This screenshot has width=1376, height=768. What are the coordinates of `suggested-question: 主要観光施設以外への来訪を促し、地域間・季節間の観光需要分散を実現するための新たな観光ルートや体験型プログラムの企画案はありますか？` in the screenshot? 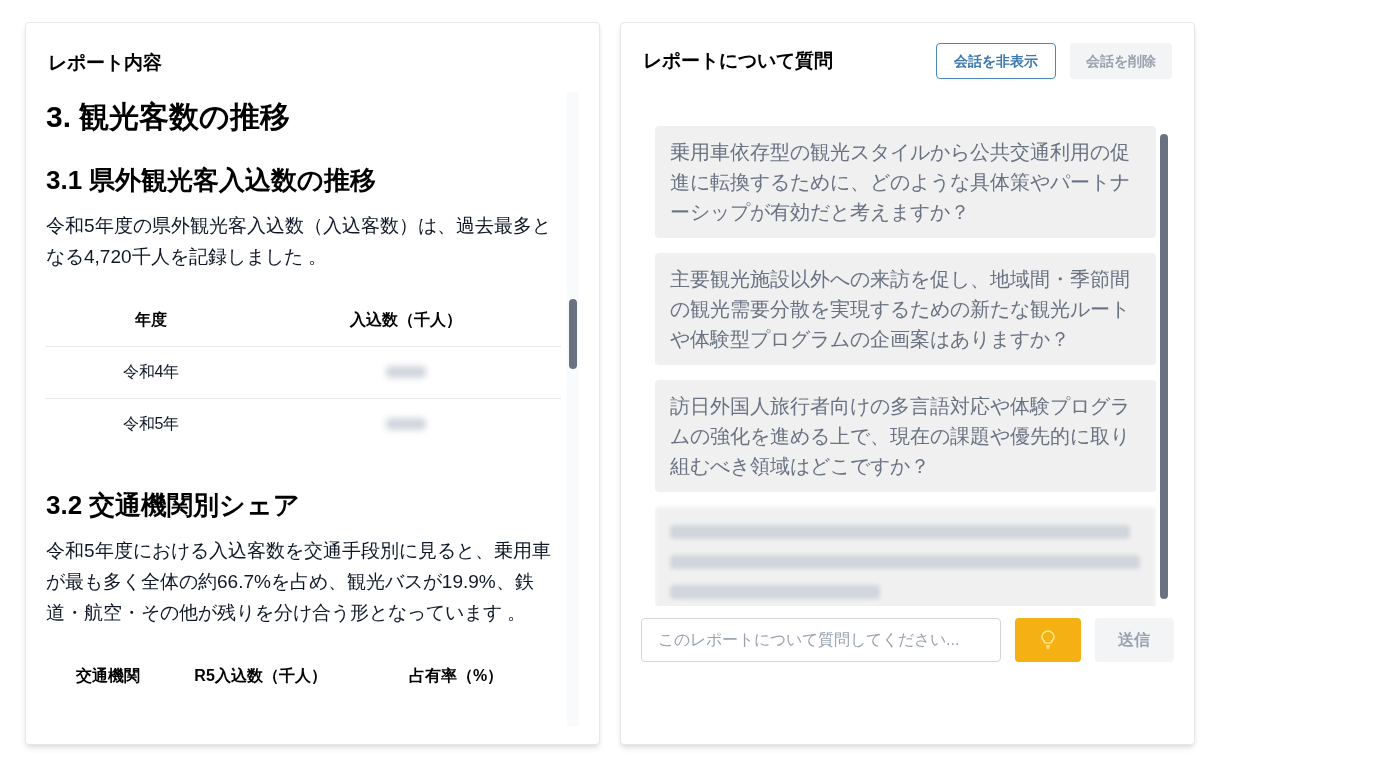 It's located at (905, 309).